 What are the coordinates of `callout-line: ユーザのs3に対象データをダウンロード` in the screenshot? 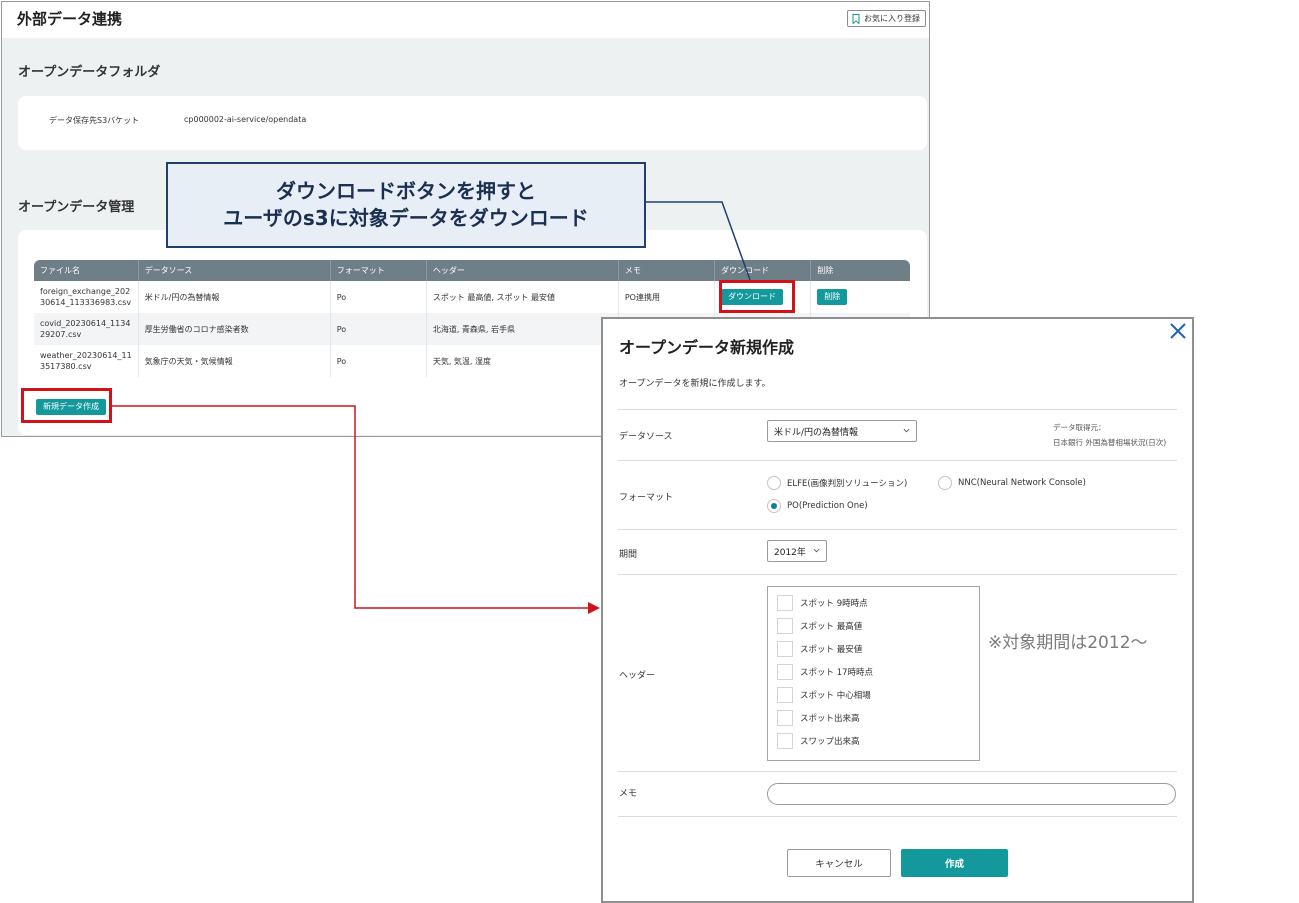 It's located at (406, 218).